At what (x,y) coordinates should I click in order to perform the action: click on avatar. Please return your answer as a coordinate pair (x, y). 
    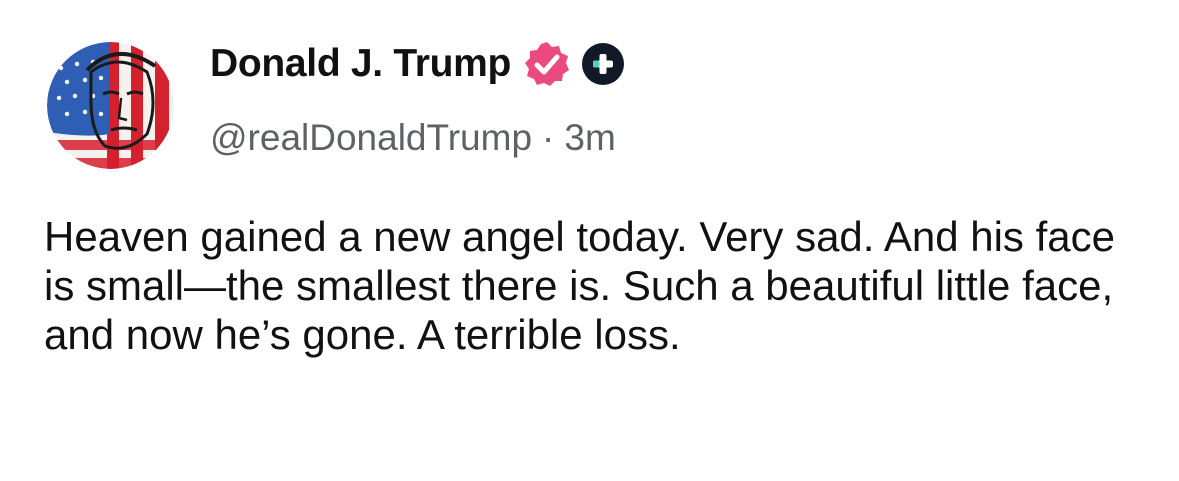
    Looking at the image, I should click on (110, 105).